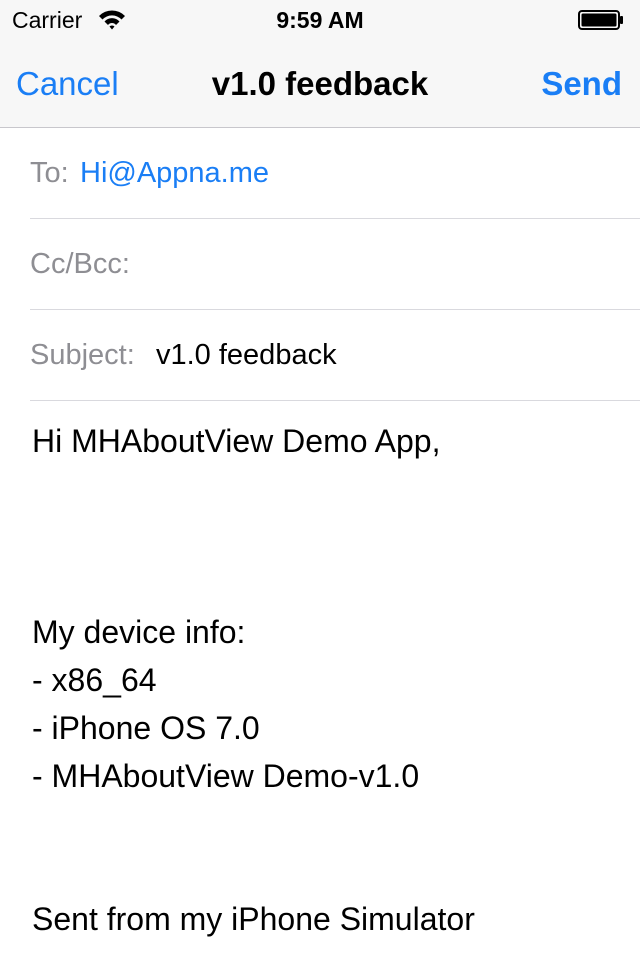  I want to click on cc-bcc-label: Cc/Bcc:, so click(80, 264).